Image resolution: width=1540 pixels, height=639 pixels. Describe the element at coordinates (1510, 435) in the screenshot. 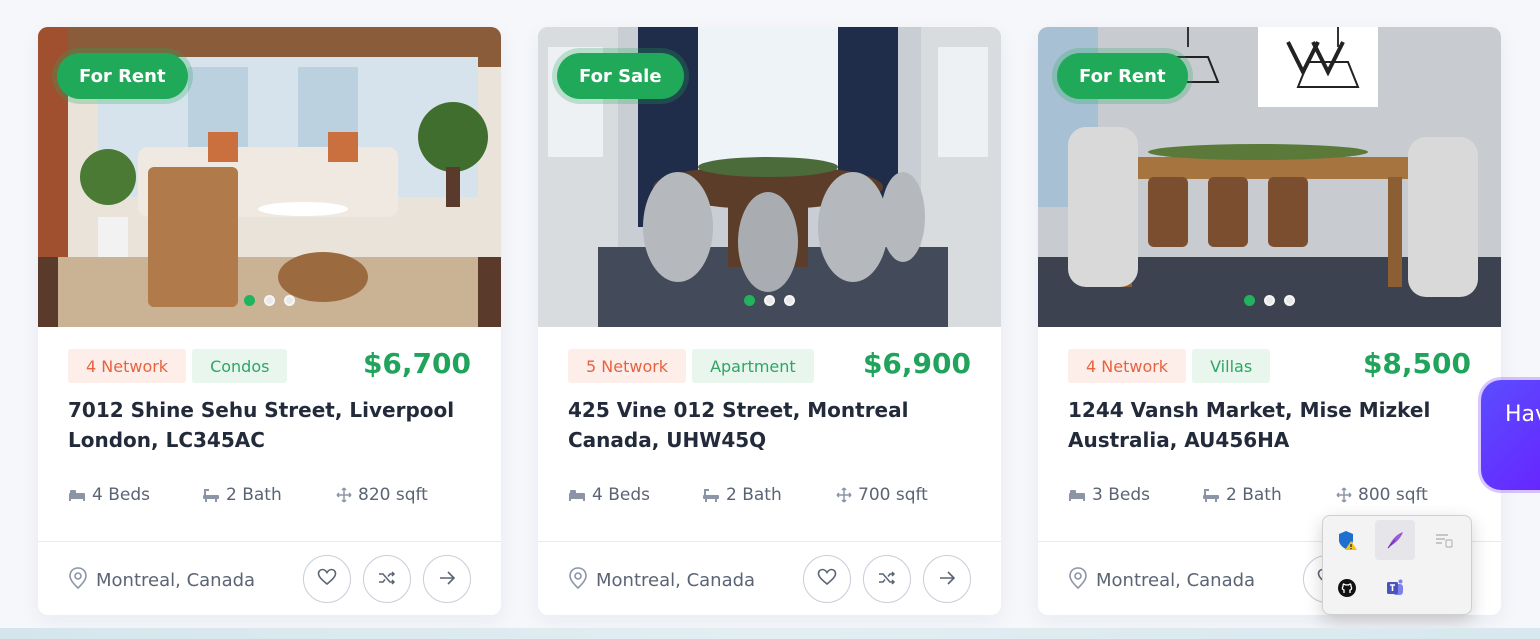

I see `chat-widget-button: Hav` at that location.